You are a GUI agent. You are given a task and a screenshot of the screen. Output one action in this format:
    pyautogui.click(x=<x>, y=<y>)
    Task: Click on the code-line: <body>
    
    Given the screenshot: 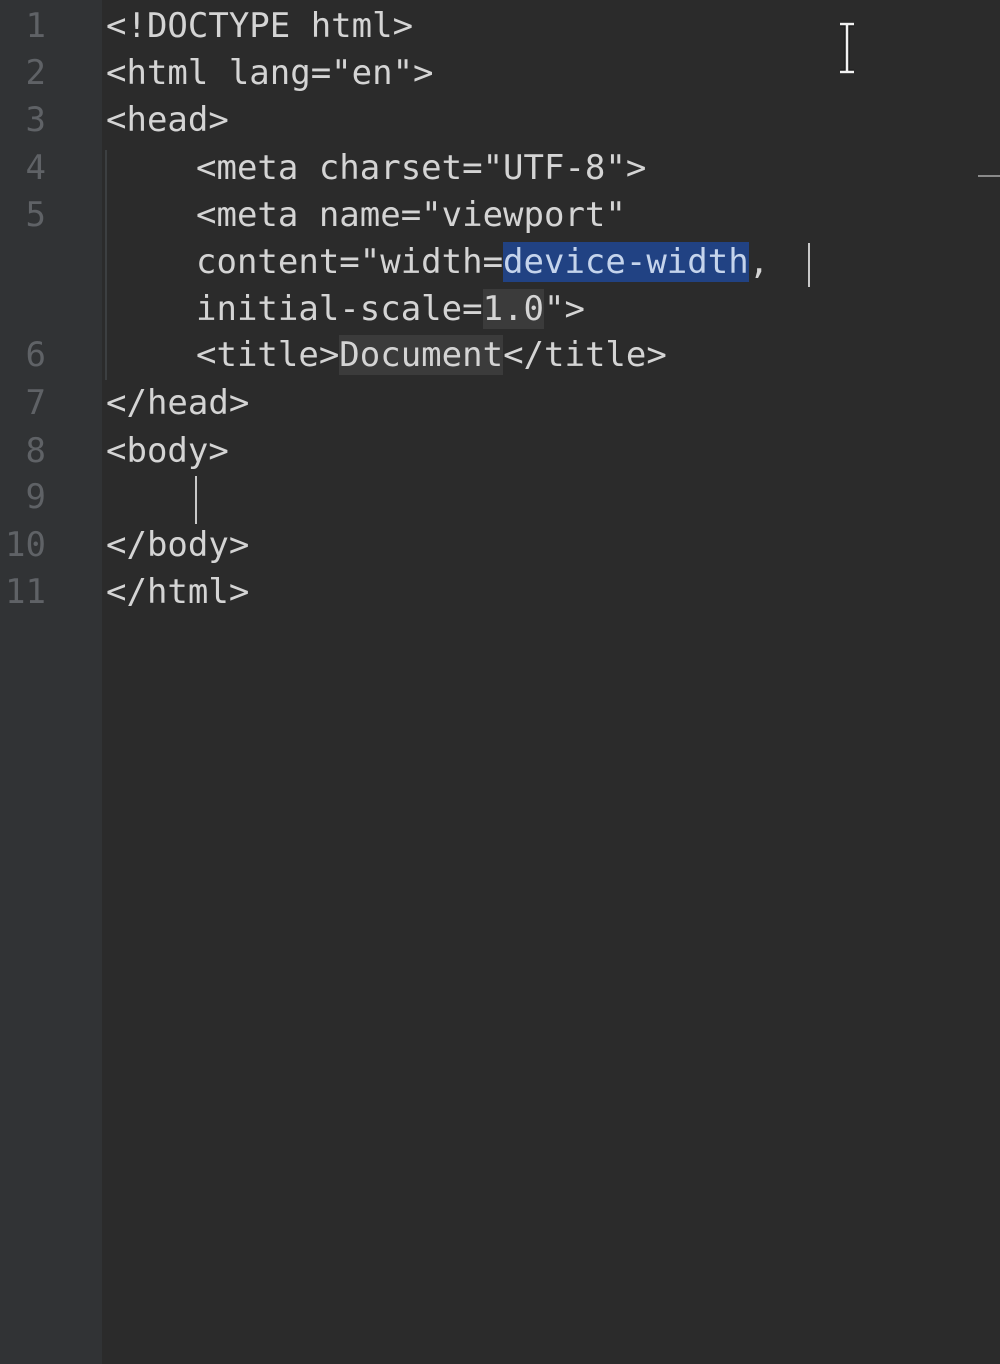 What is the action you would take?
    pyautogui.click(x=167, y=451)
    